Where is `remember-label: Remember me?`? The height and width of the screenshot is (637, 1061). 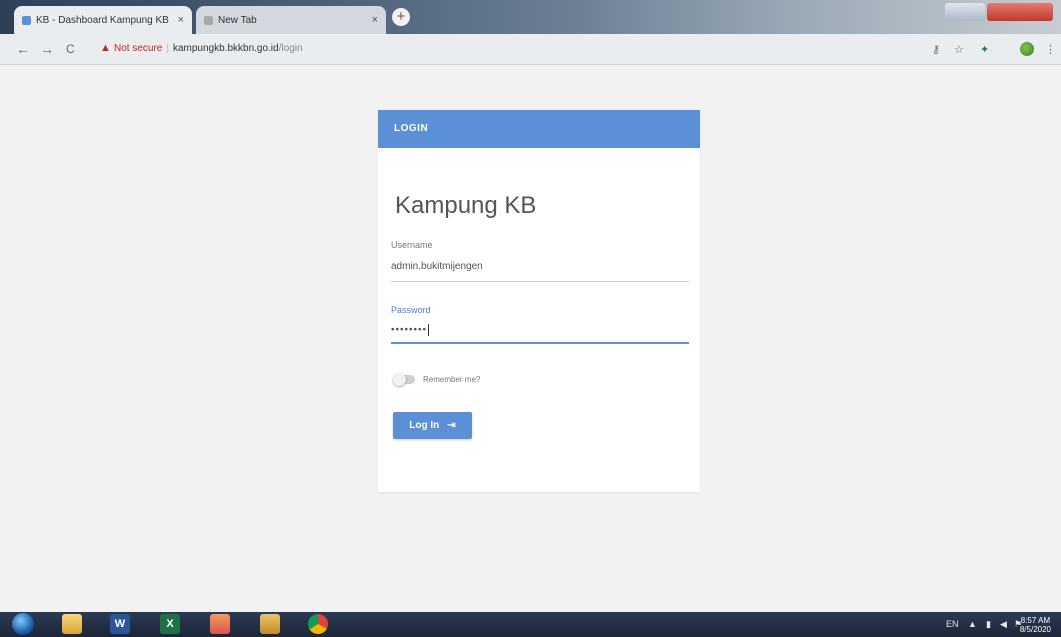 remember-label: Remember me? is located at coordinates (452, 379).